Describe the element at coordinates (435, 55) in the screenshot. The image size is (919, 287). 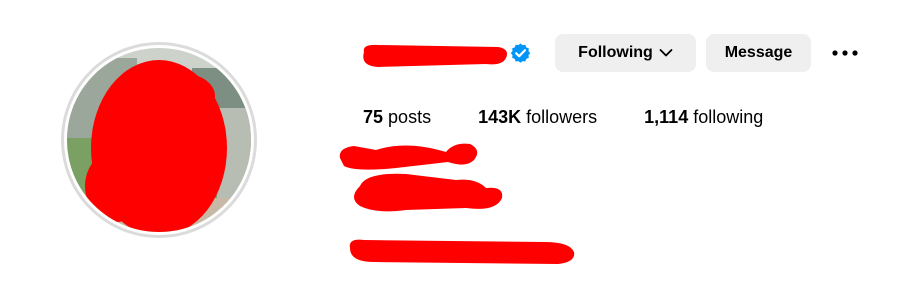
I see `username-redaction` at that location.